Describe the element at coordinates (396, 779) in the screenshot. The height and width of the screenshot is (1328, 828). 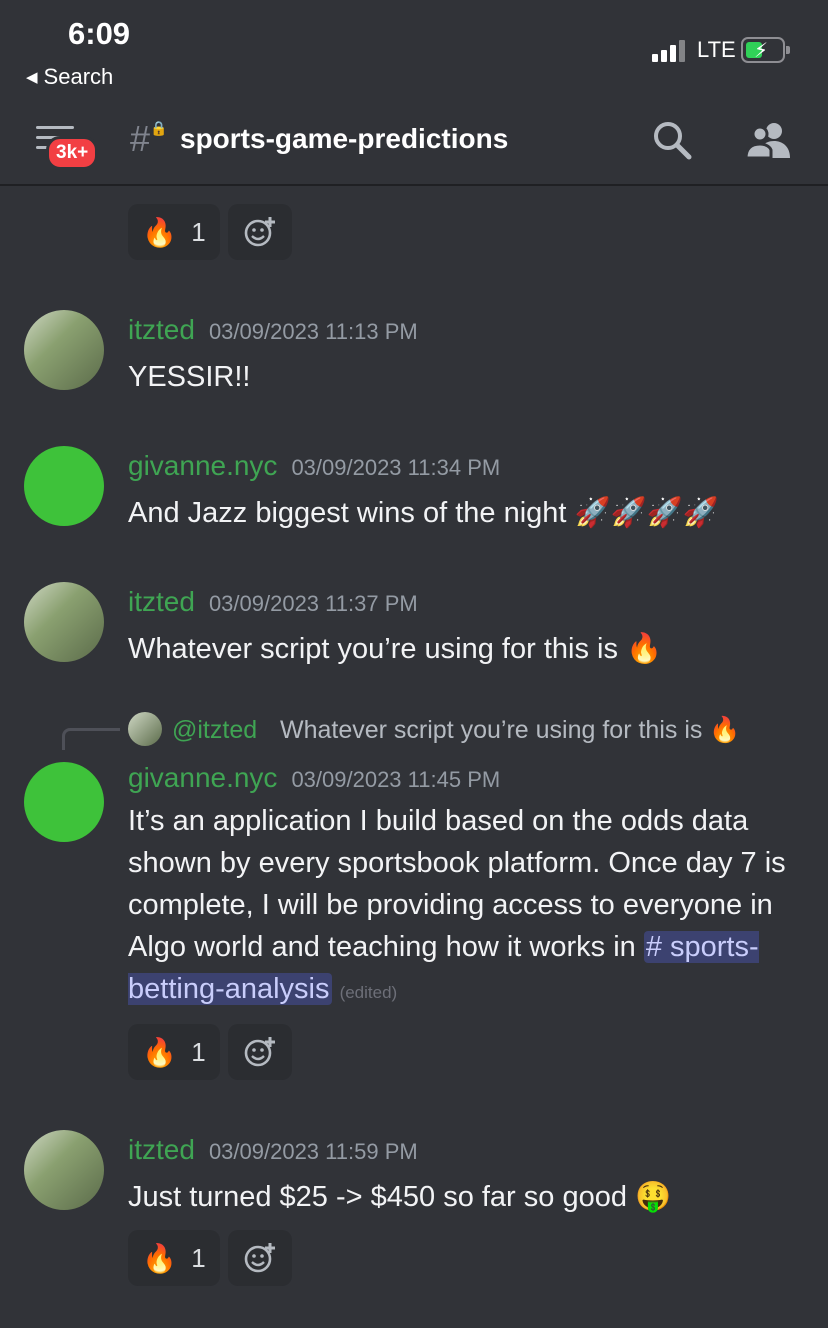
I see `timestamp: 03/09/2023 11:45 PM` at that location.